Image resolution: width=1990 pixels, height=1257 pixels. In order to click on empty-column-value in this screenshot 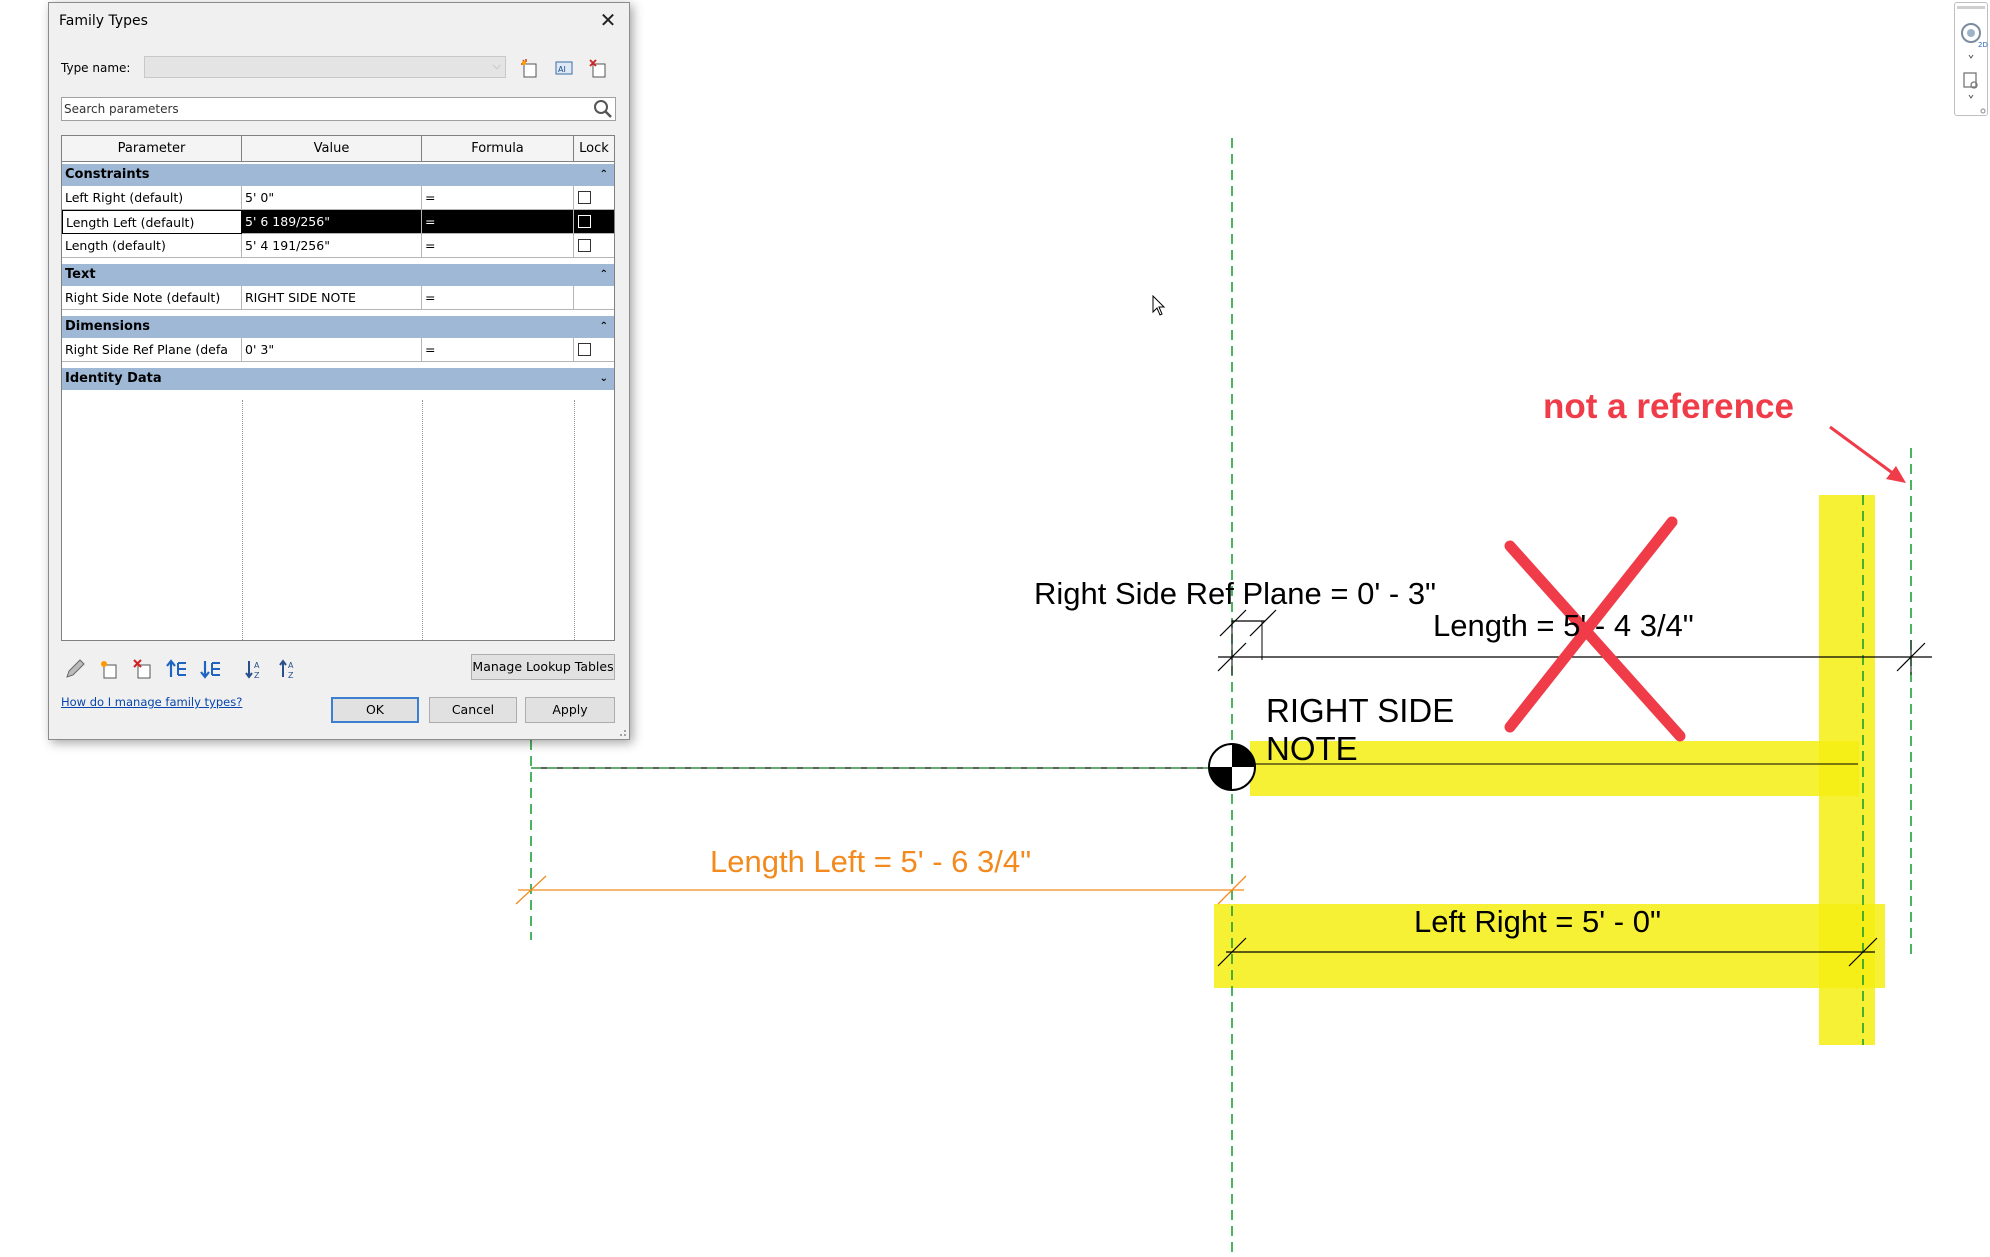, I will do `click(332, 520)`.